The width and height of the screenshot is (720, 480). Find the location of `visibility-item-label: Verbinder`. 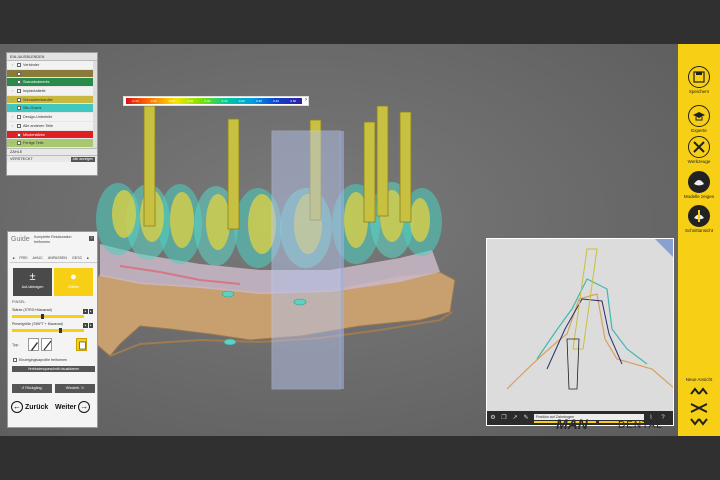

visibility-item-label: Verbinder is located at coordinates (31, 65).